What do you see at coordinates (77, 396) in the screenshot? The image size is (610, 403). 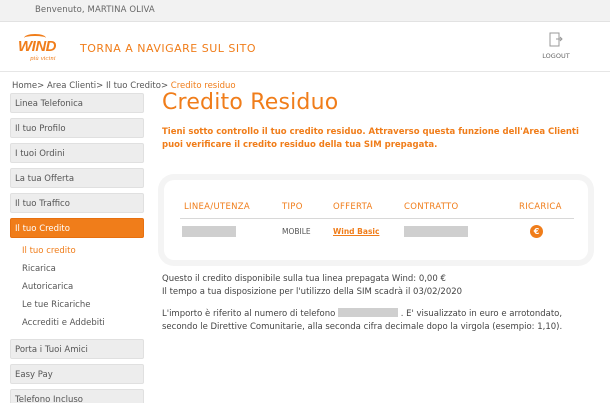 I see `sidebar-item-telefono-incluso: Telefono Incluso` at bounding box center [77, 396].